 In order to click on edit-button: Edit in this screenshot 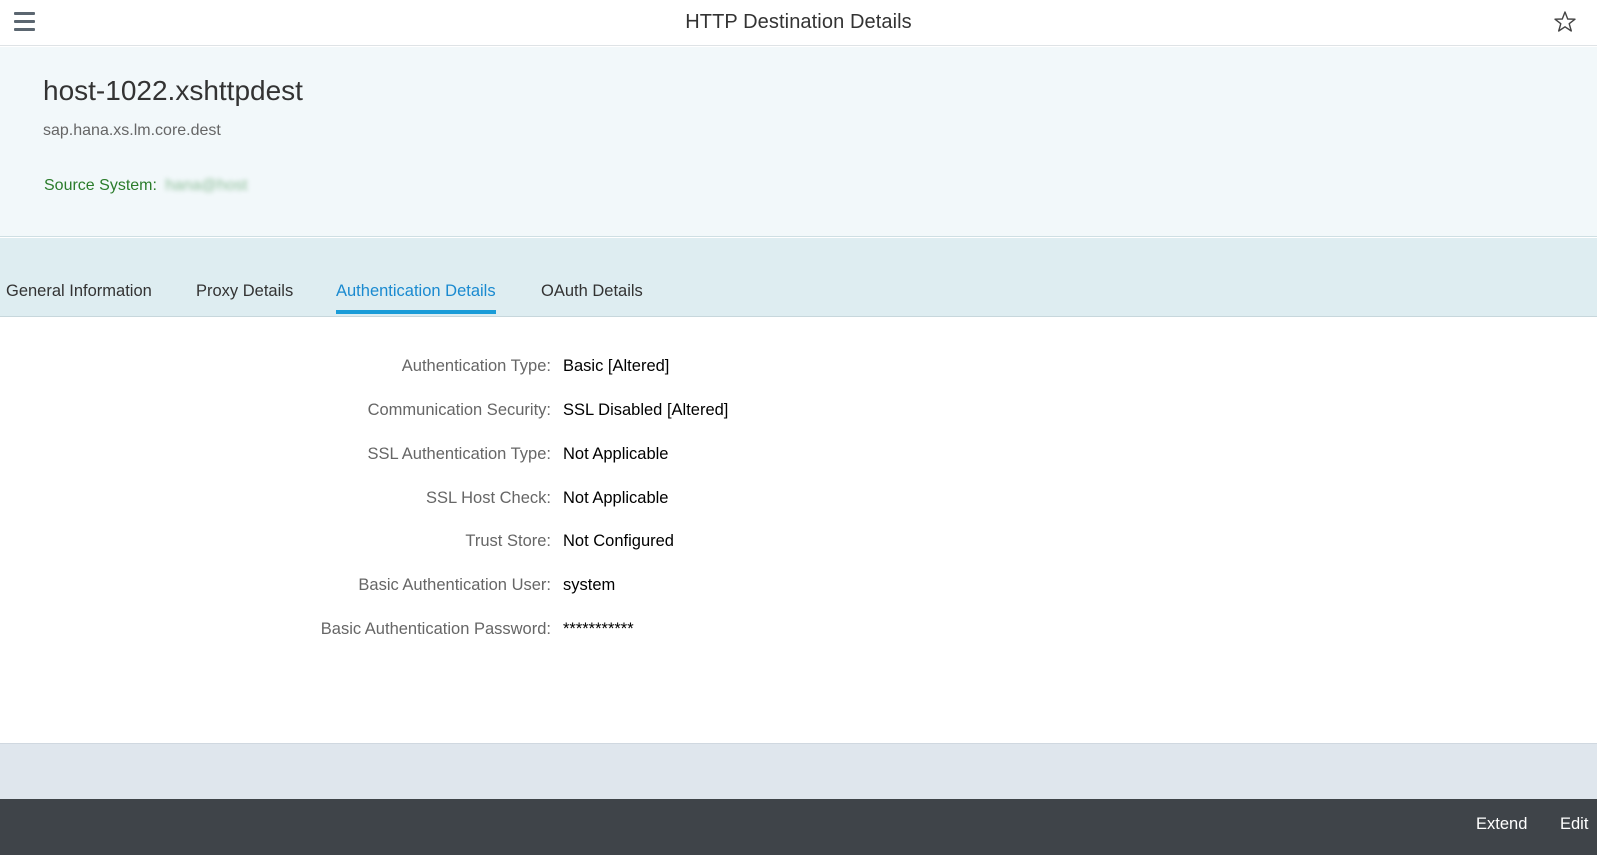, I will do `click(1574, 824)`.